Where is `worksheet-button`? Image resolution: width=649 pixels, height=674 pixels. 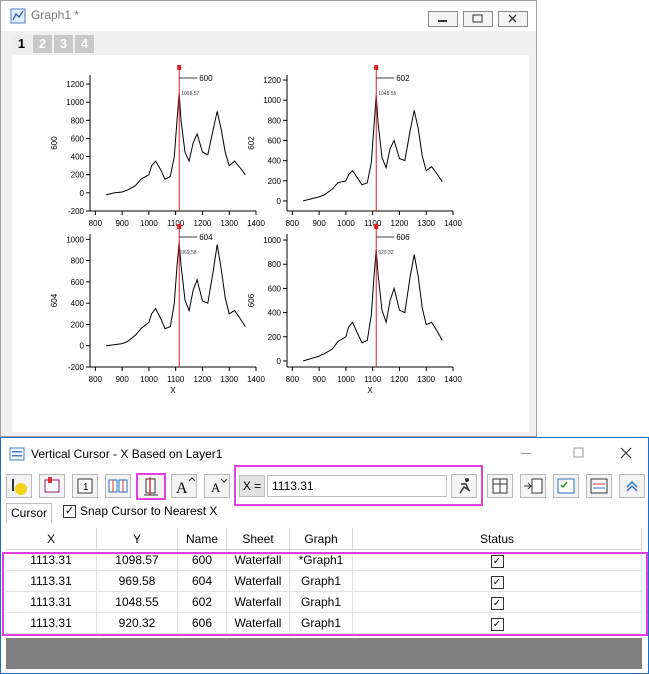
worksheet-button is located at coordinates (500, 486).